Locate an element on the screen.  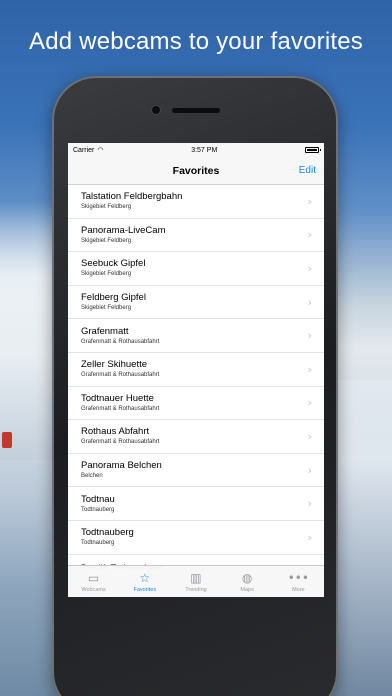
status-bar: Carrier ◠ 3:57 PM is located at coordinates (196, 150).